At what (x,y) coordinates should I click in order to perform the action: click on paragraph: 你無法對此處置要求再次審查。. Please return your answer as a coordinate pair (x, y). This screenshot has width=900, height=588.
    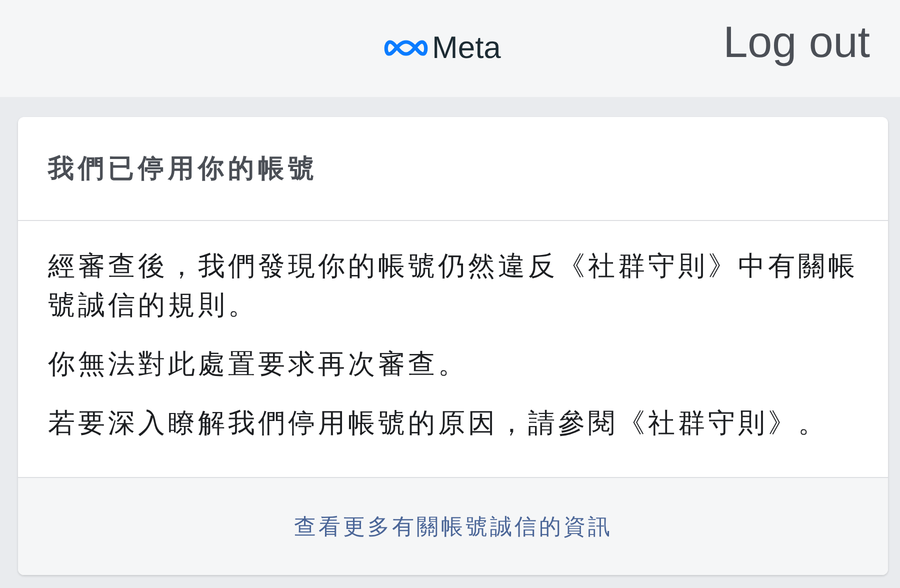
    Looking at the image, I should click on (258, 365).